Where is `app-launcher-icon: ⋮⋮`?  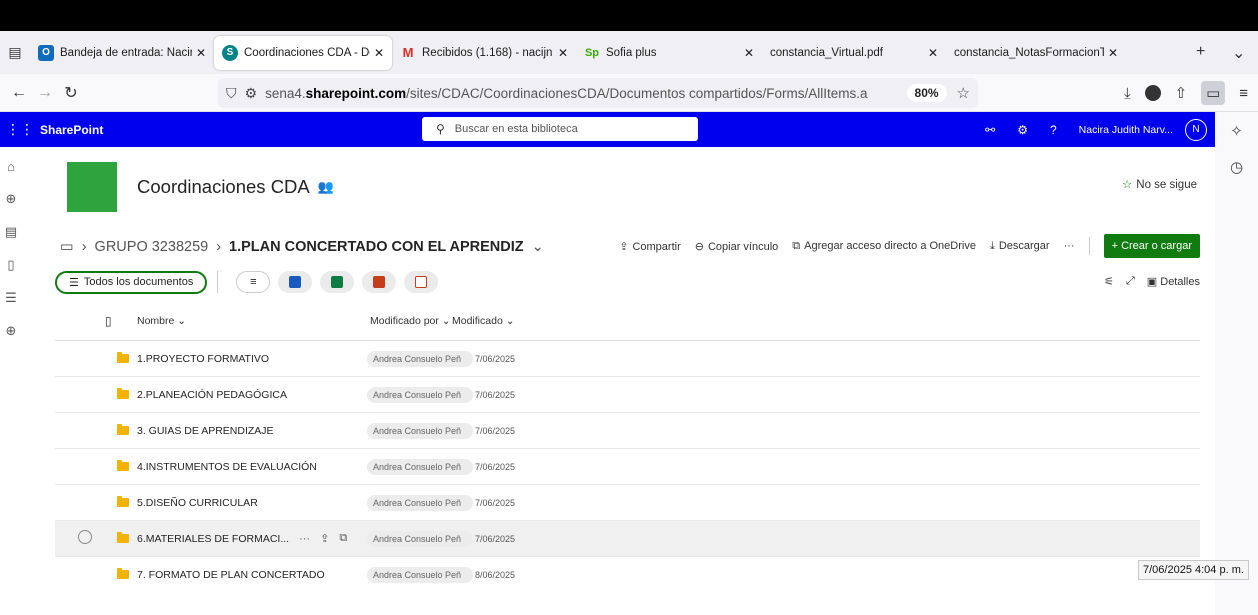 app-launcher-icon: ⋮⋮ is located at coordinates (20, 129).